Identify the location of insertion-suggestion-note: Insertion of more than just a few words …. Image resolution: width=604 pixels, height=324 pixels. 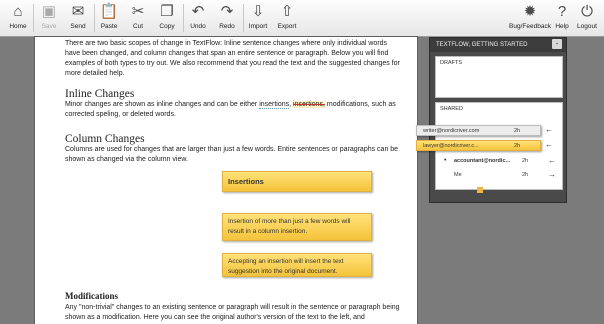
(297, 227).